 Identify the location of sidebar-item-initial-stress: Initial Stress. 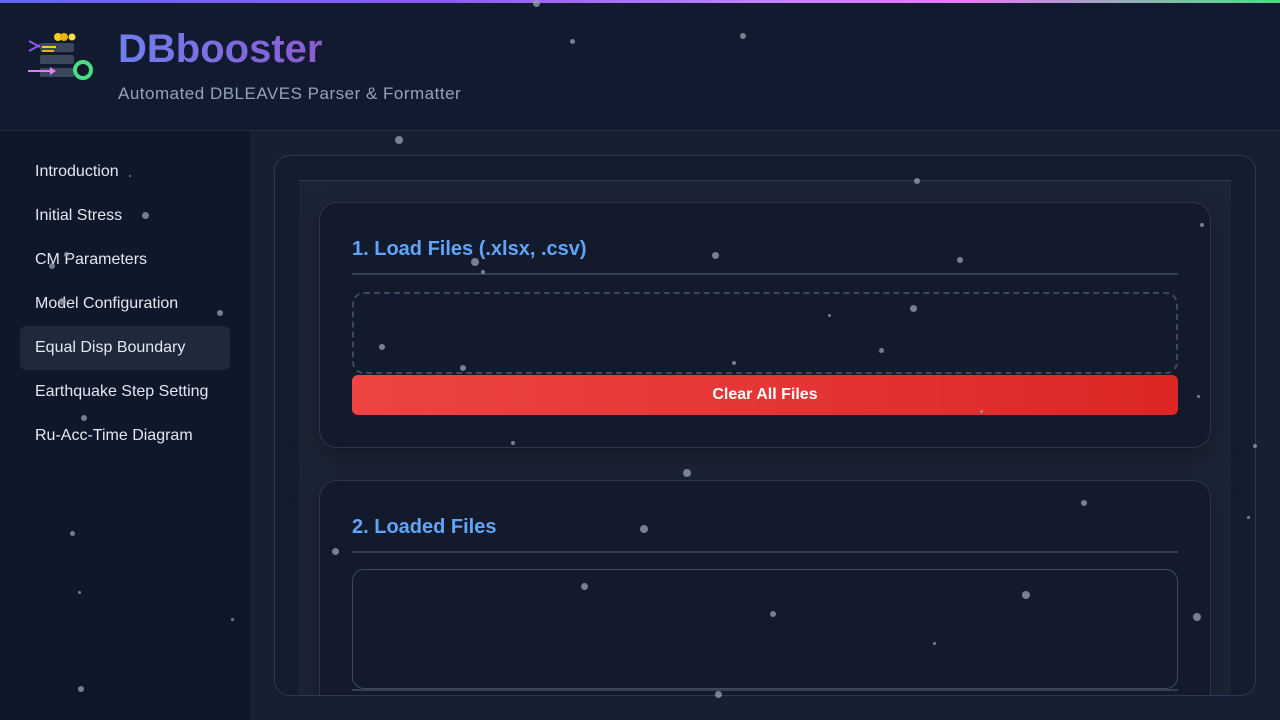
(125, 216).